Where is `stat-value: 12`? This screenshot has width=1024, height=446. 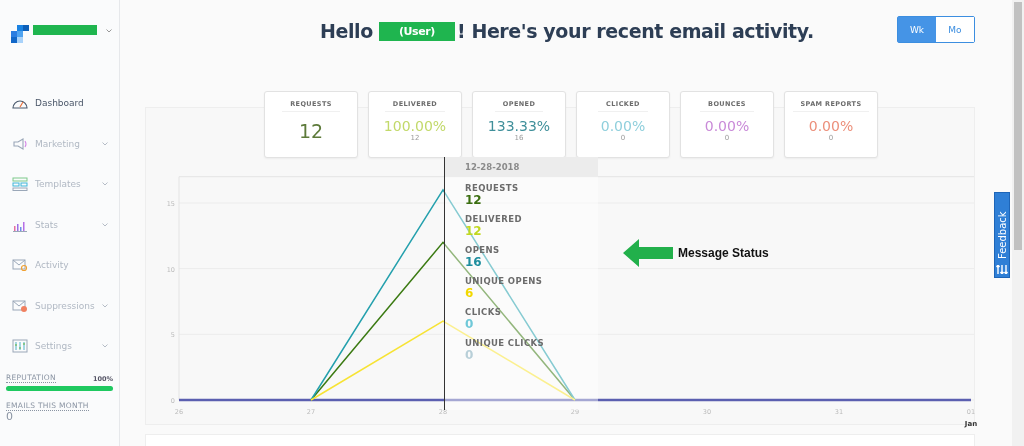 stat-value: 12 is located at coordinates (311, 131).